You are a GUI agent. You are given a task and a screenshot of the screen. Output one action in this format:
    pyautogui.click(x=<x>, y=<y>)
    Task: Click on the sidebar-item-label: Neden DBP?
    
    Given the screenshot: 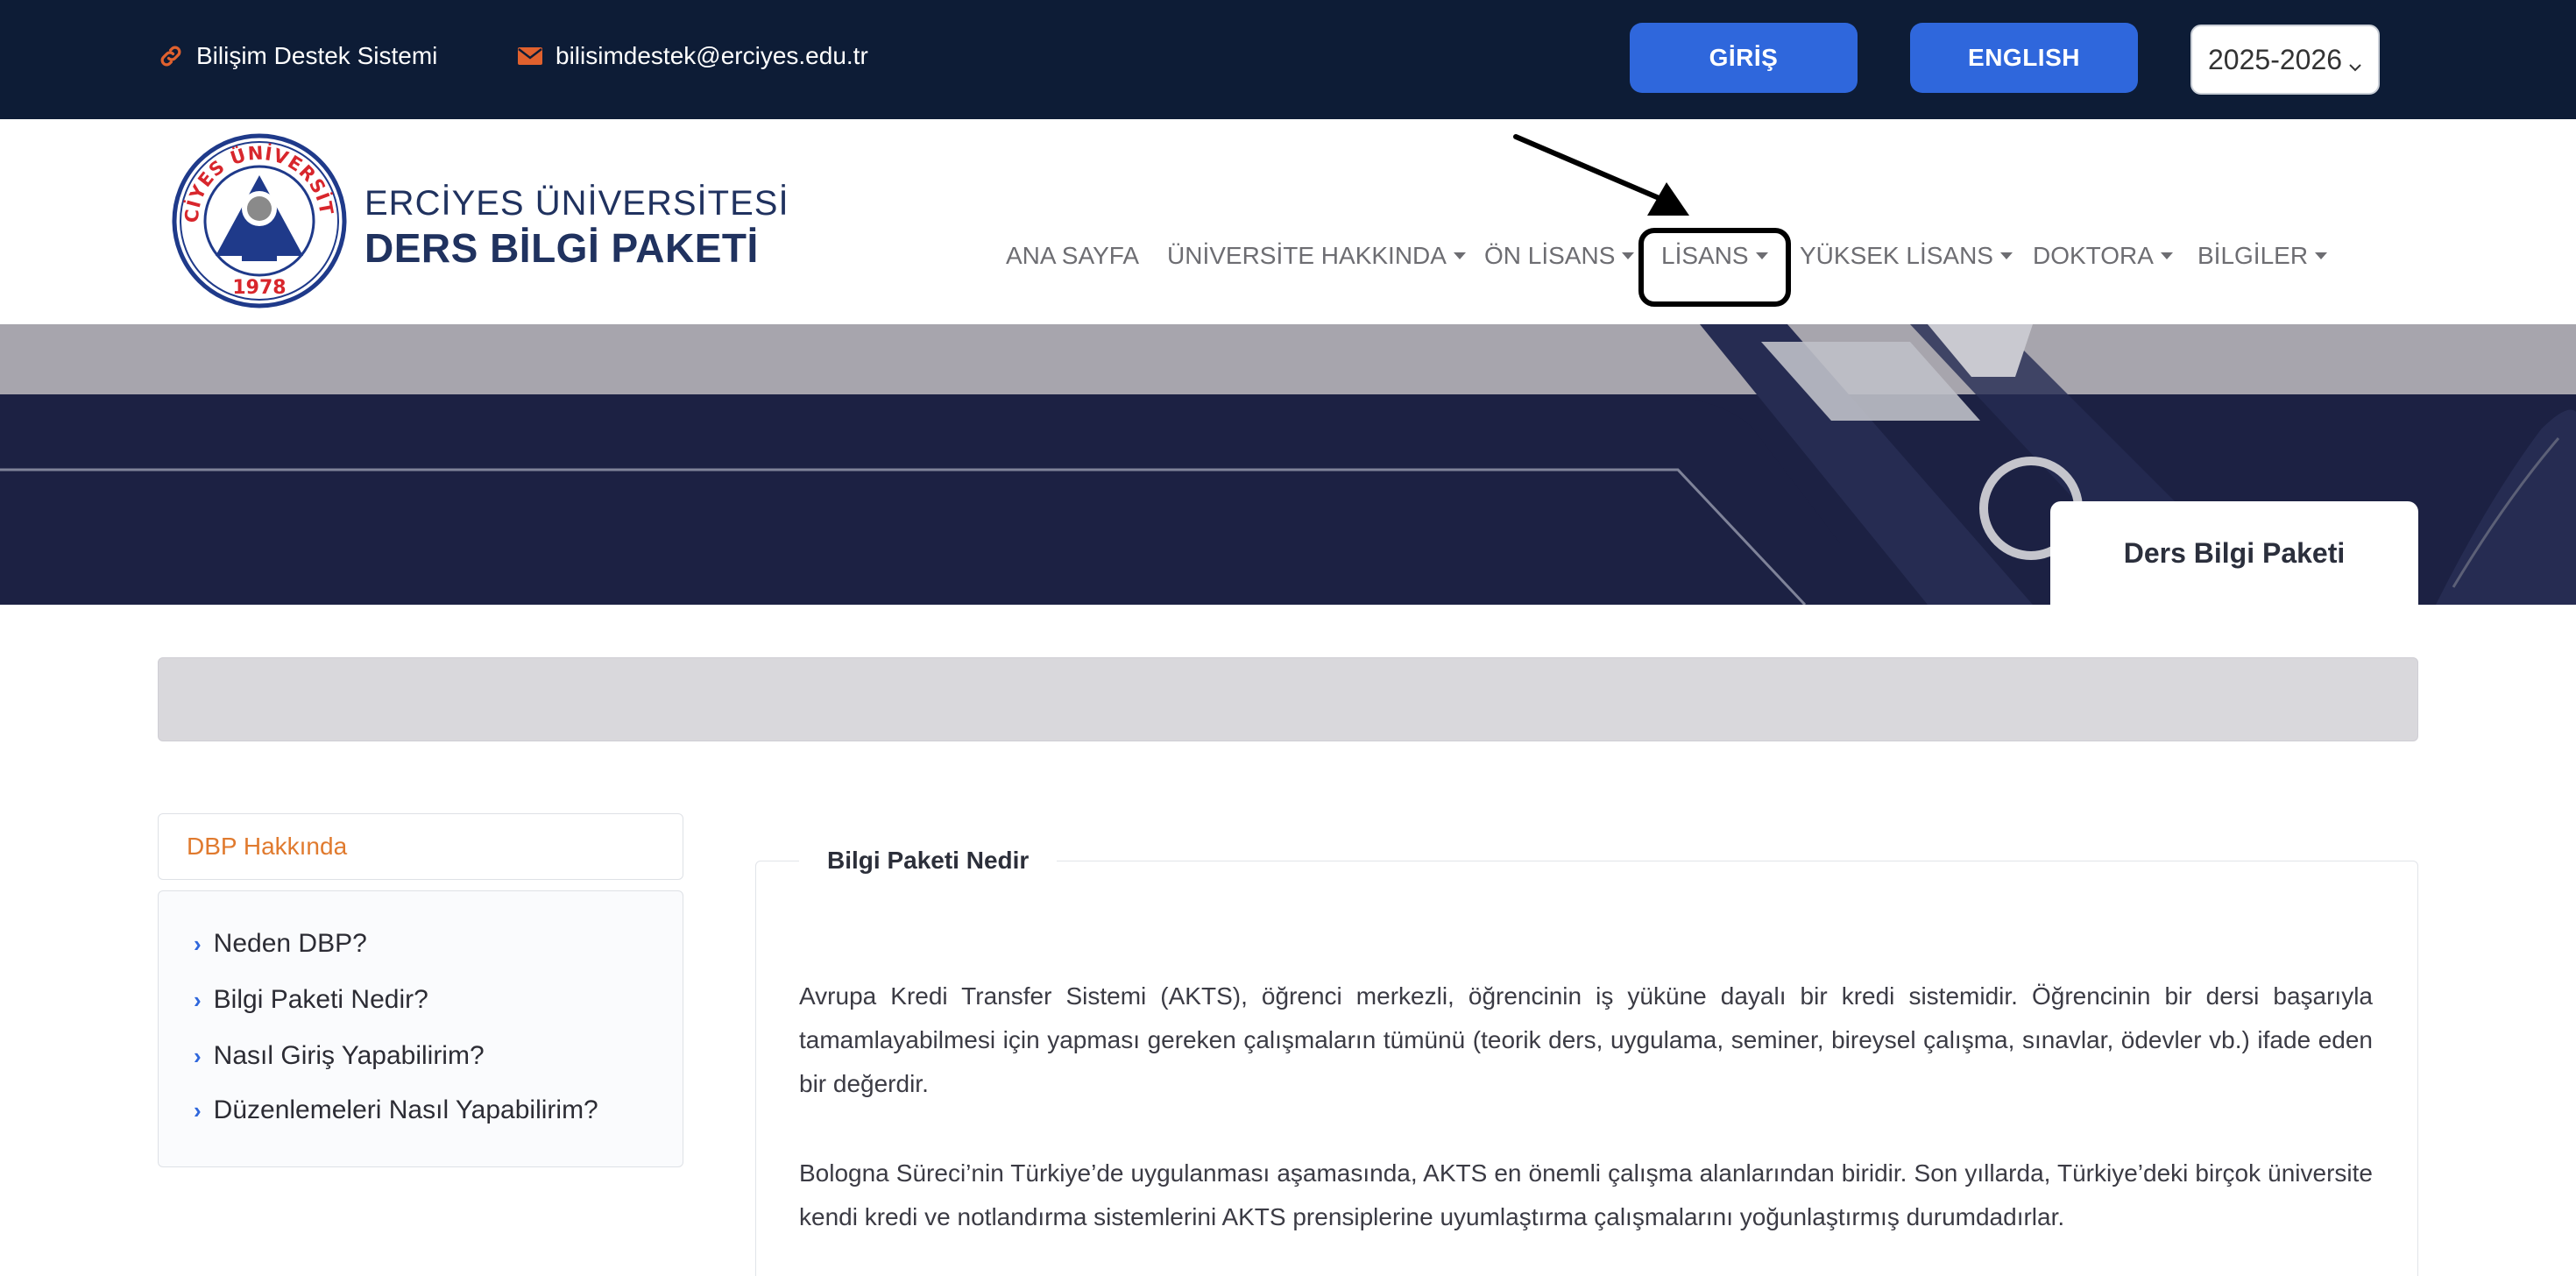 What is the action you would take?
    pyautogui.click(x=290, y=943)
    